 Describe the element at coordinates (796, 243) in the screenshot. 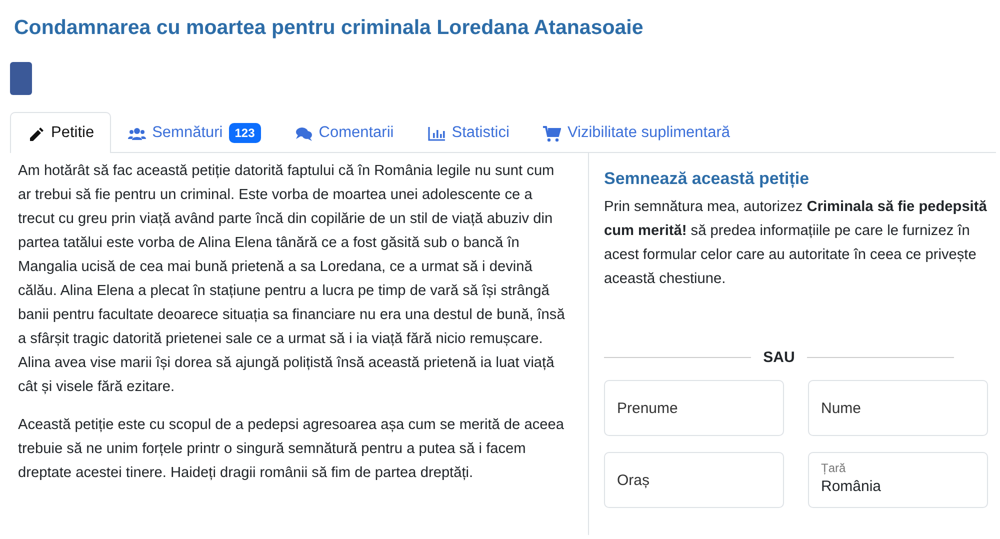

I see `consent-text: Prin semnătura mea, autorizez Criminala să fie pedepsită cum merită! să predea informațiile pe care le furnizez în acest formular celor care au autoritate în ceea ce privește această chestiune.` at that location.